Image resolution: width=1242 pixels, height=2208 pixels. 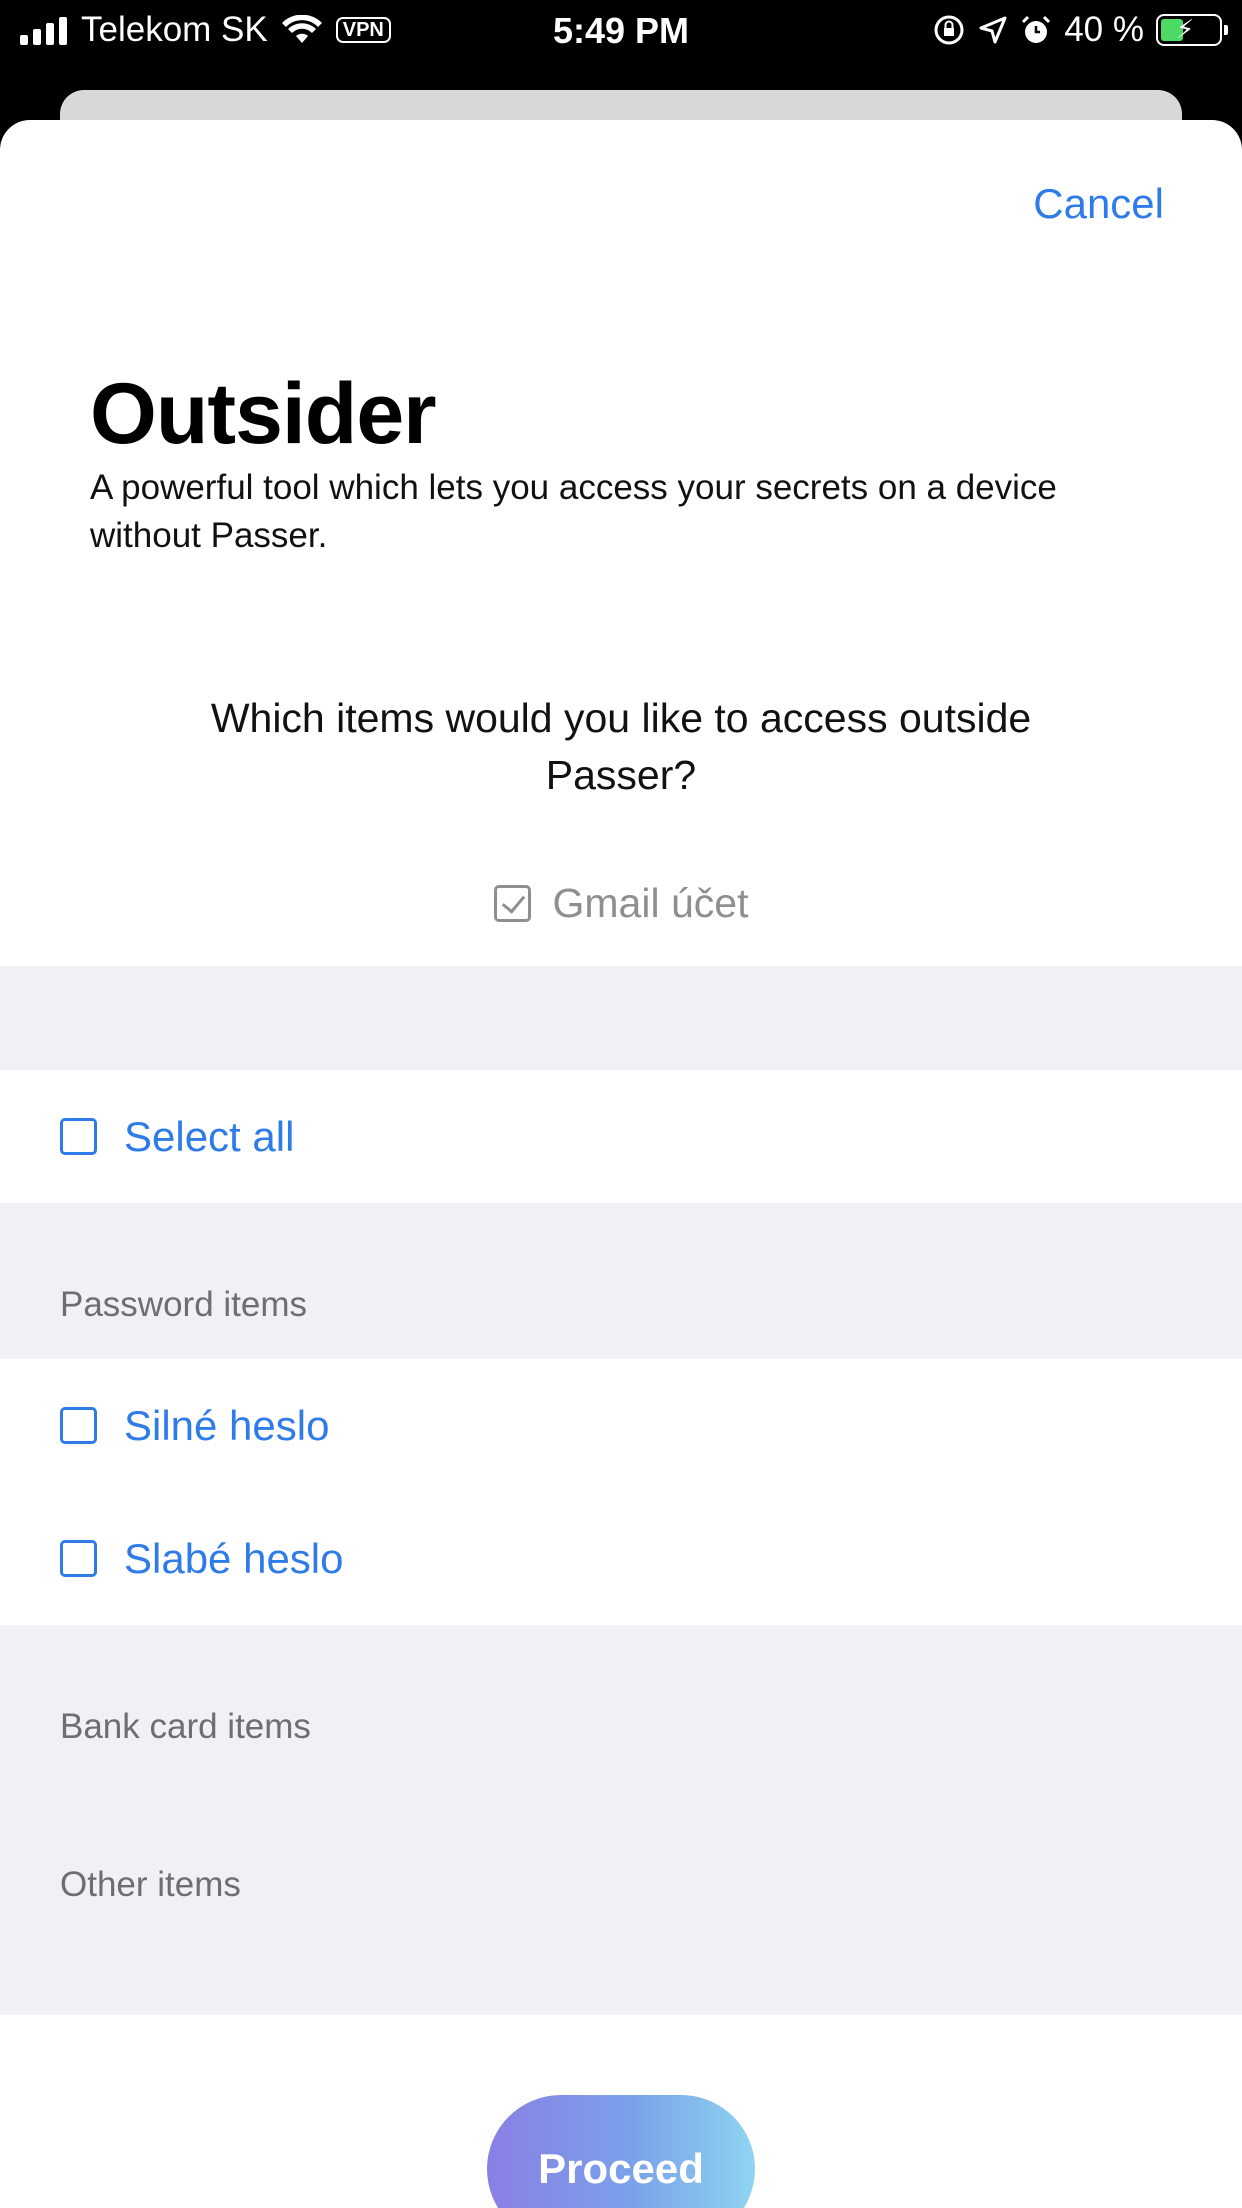 I want to click on section-header-other: Other items, so click(x=621, y=1846).